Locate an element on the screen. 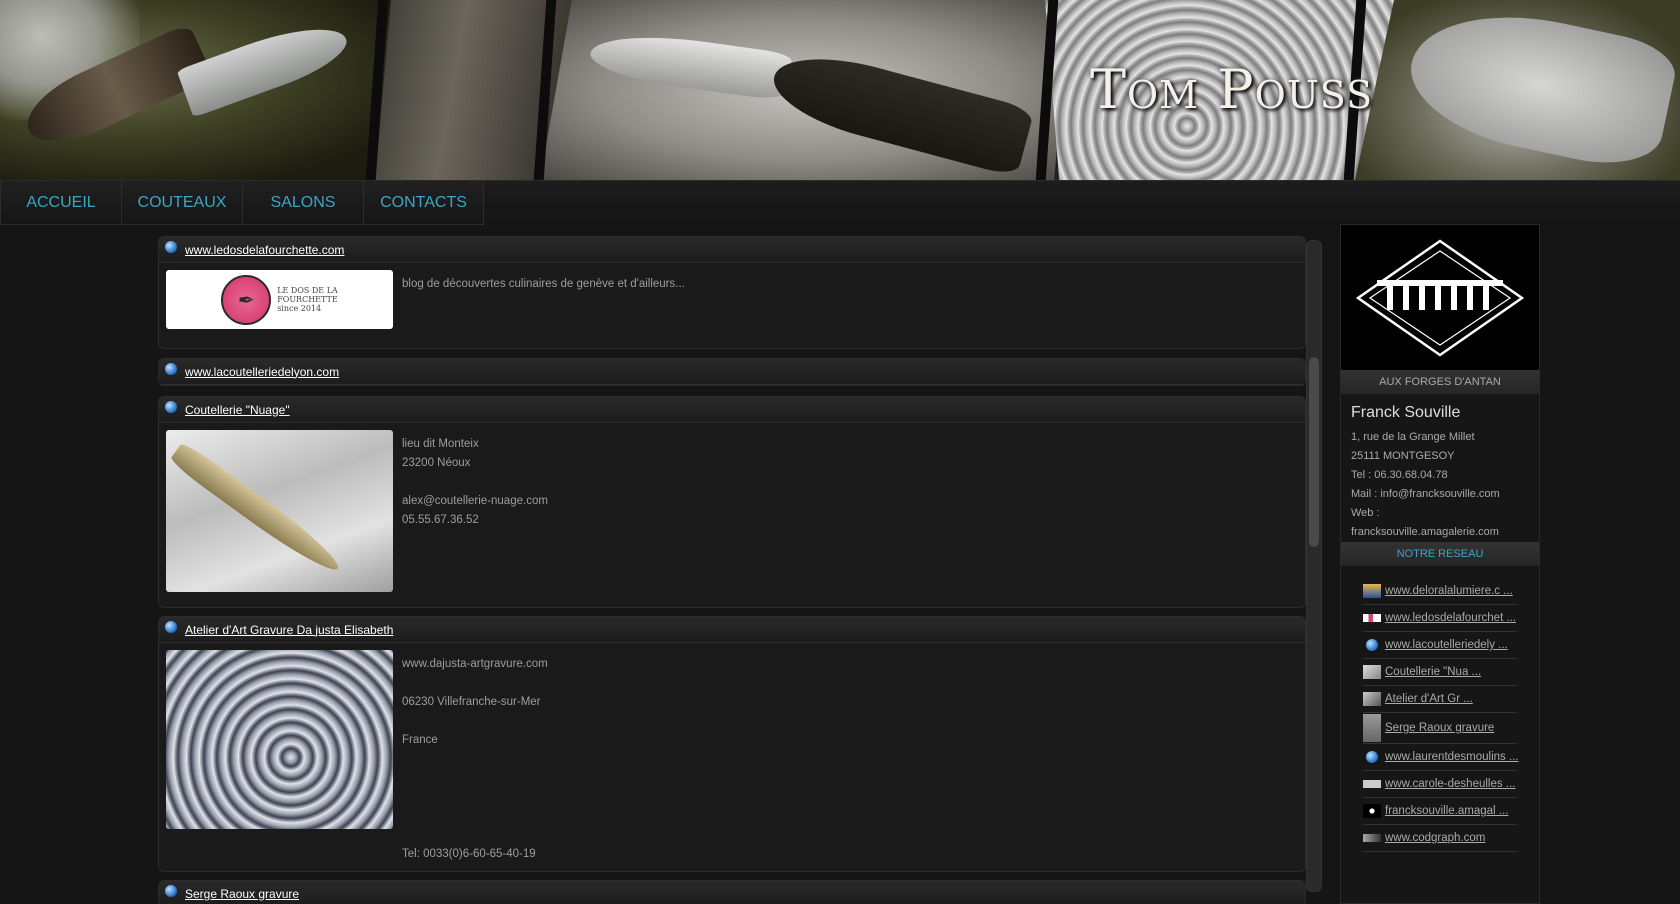  scrollbar-thumb is located at coordinates (1314, 452).